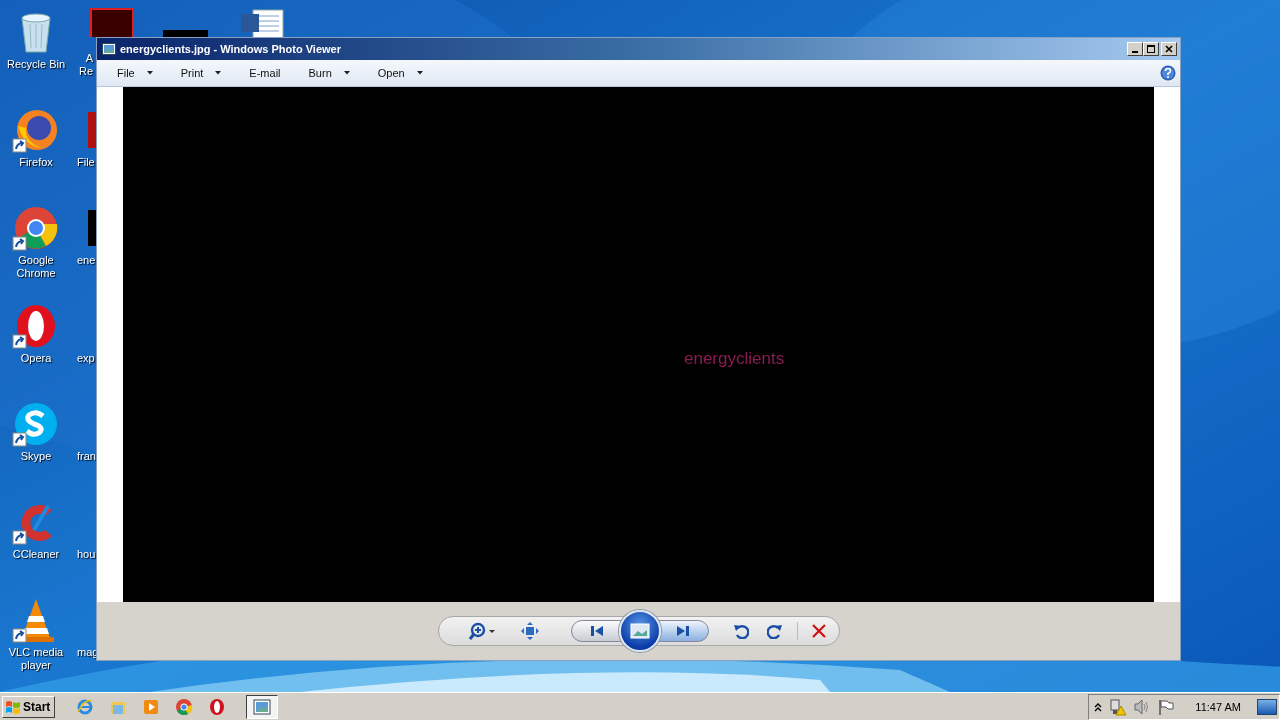  I want to click on menu-item: File, so click(135, 73).